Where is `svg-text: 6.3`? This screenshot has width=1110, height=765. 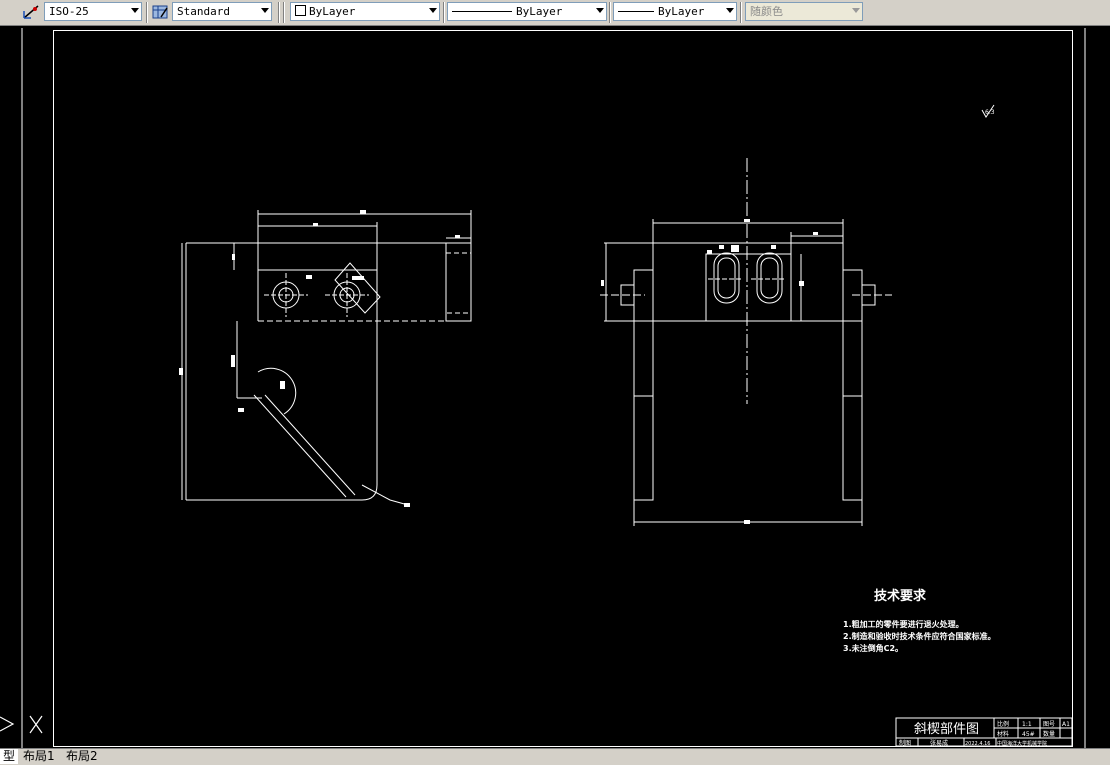 svg-text: 6.3 is located at coordinates (990, 112).